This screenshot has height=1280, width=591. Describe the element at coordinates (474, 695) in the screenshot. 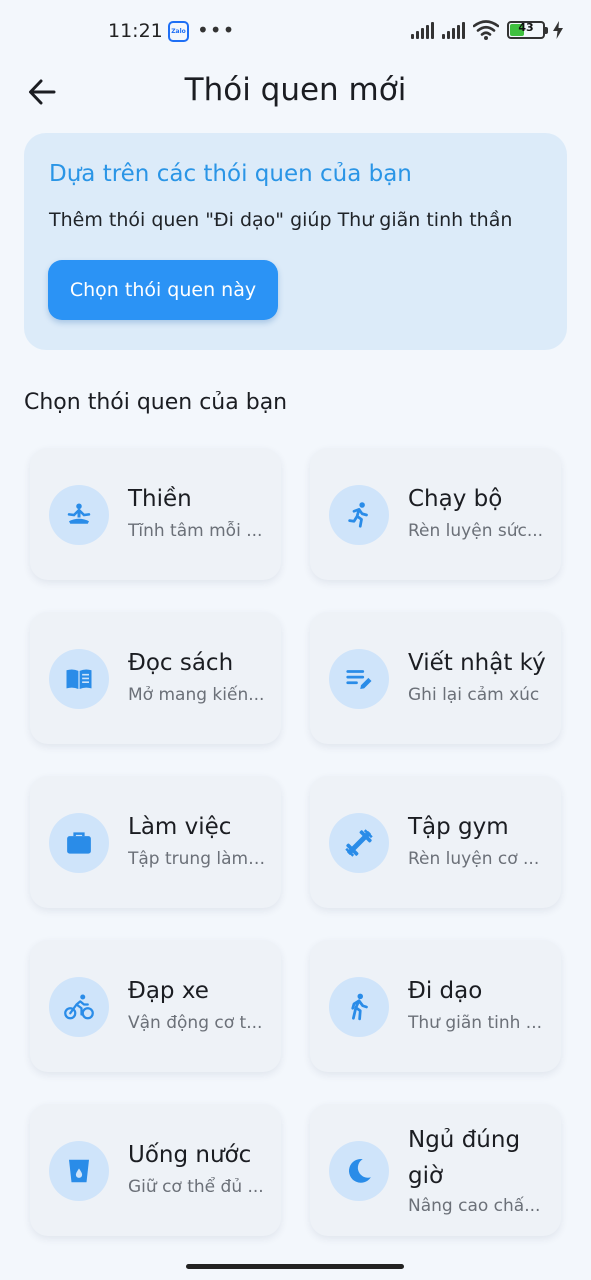

I see `habit-desc: Ghi lại cảm xúc` at that location.